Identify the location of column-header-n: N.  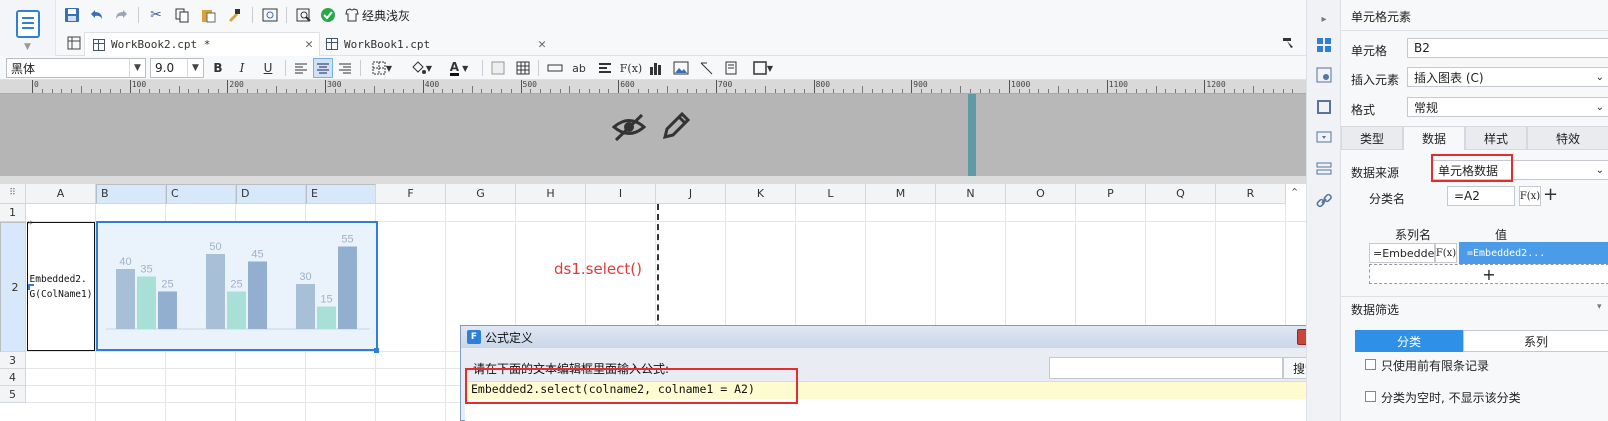
(971, 194).